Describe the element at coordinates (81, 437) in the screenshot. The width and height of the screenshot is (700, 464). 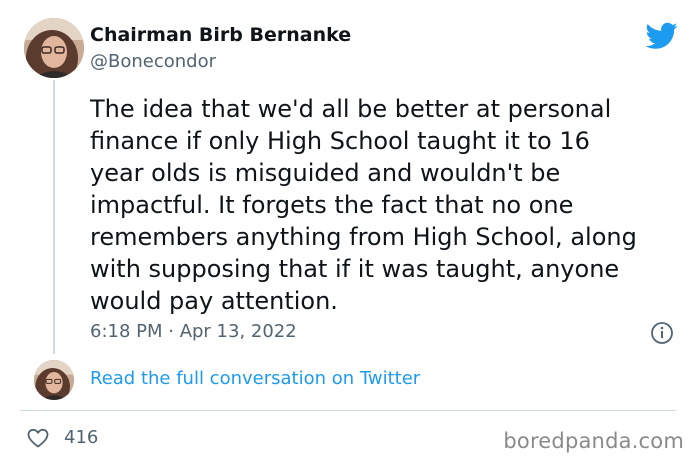
I see `like-count: 416` at that location.